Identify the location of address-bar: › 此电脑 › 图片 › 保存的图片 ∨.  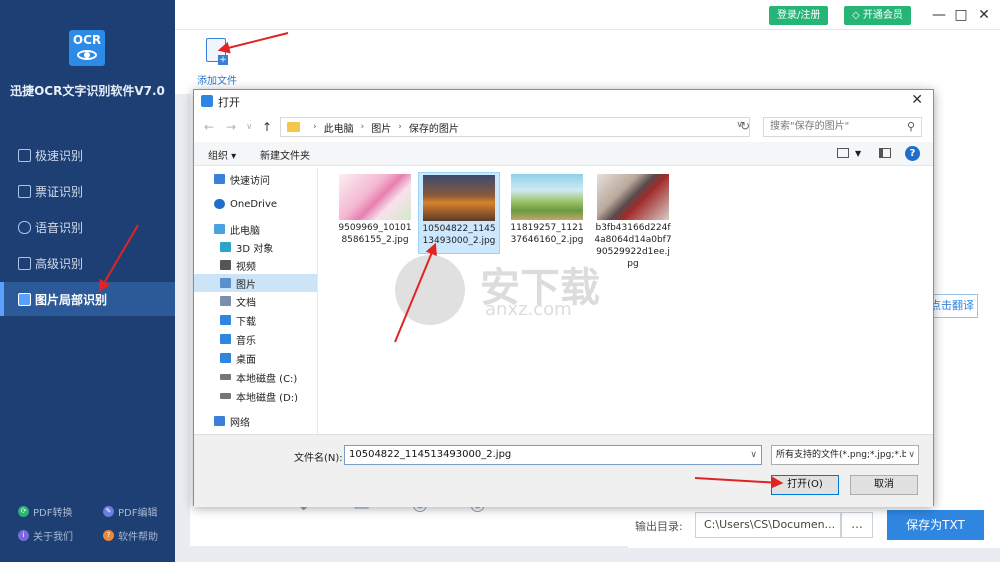
(515, 127).